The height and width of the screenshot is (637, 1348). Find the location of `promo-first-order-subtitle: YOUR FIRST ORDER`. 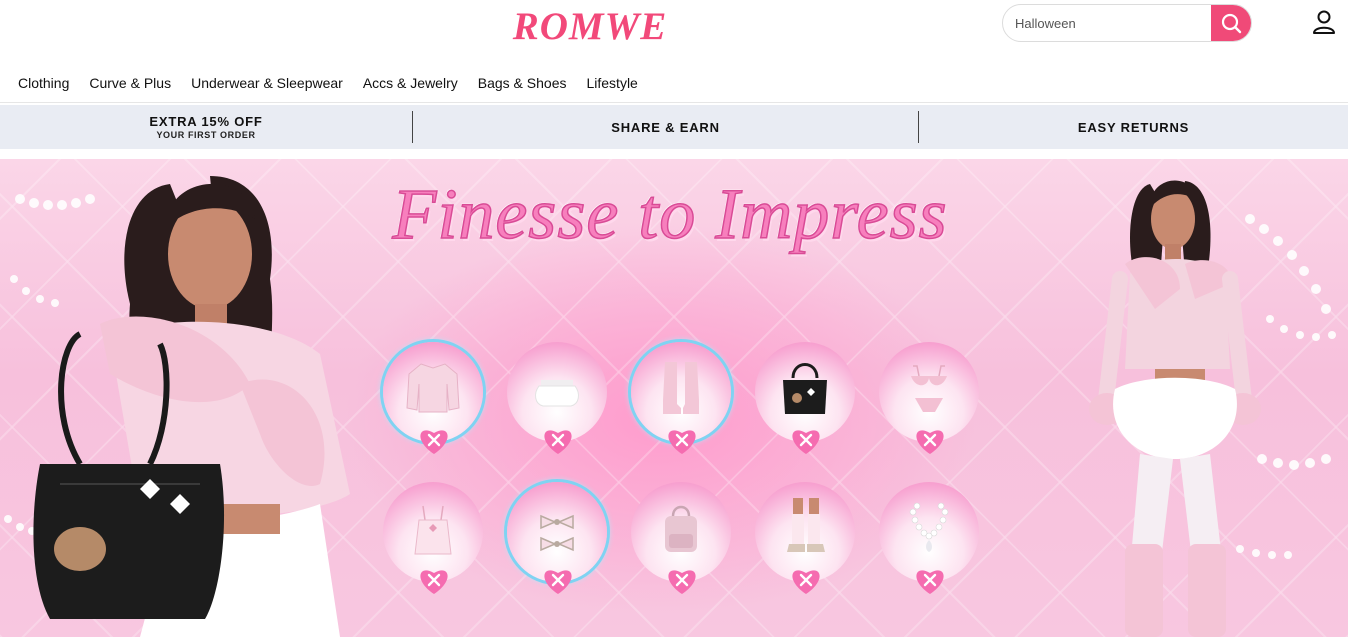

promo-first-order-subtitle: YOUR FIRST ORDER is located at coordinates (206, 135).